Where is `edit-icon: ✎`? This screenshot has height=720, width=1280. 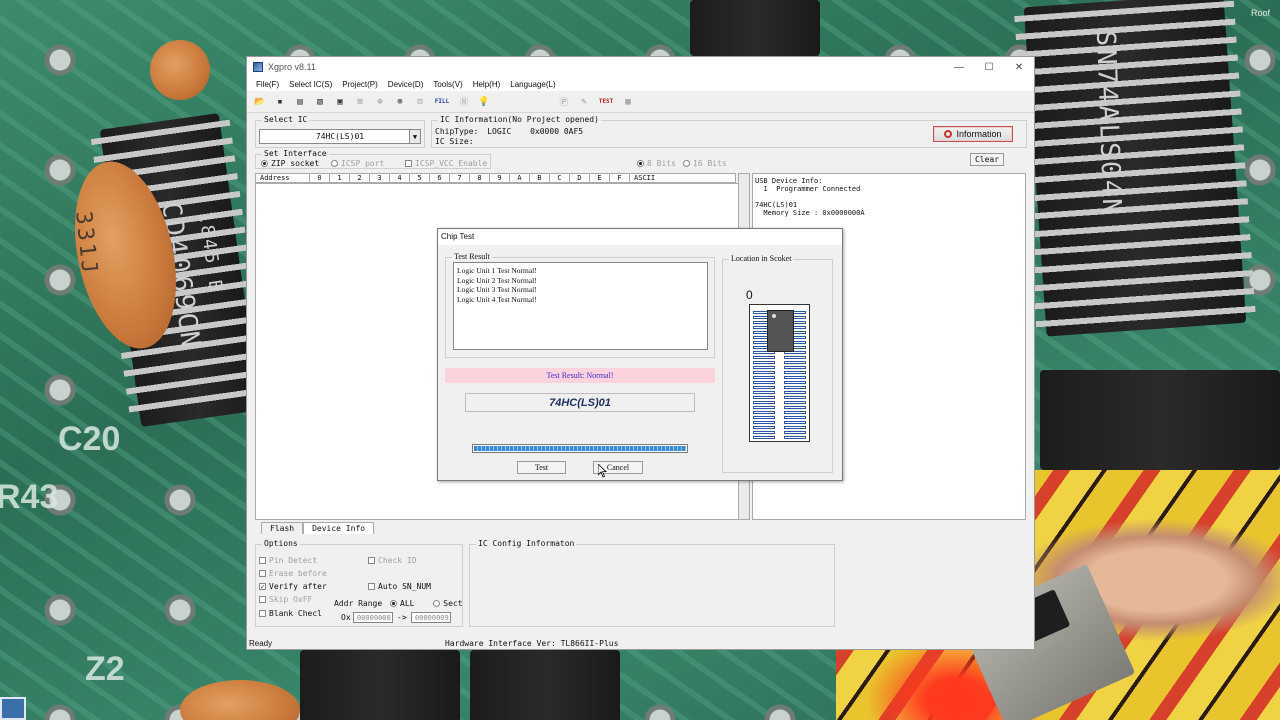 edit-icon: ✎ is located at coordinates (584, 102).